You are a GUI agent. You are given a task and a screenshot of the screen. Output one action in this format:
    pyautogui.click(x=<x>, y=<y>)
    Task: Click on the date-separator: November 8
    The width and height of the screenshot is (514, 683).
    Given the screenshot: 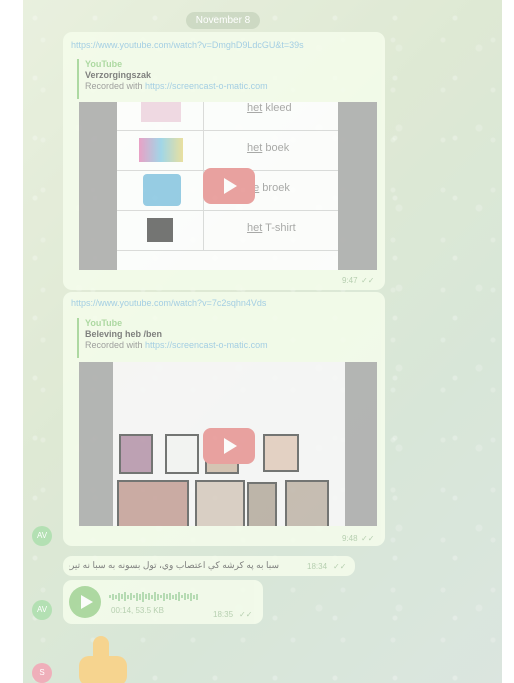 What is the action you would take?
    pyautogui.click(x=223, y=20)
    